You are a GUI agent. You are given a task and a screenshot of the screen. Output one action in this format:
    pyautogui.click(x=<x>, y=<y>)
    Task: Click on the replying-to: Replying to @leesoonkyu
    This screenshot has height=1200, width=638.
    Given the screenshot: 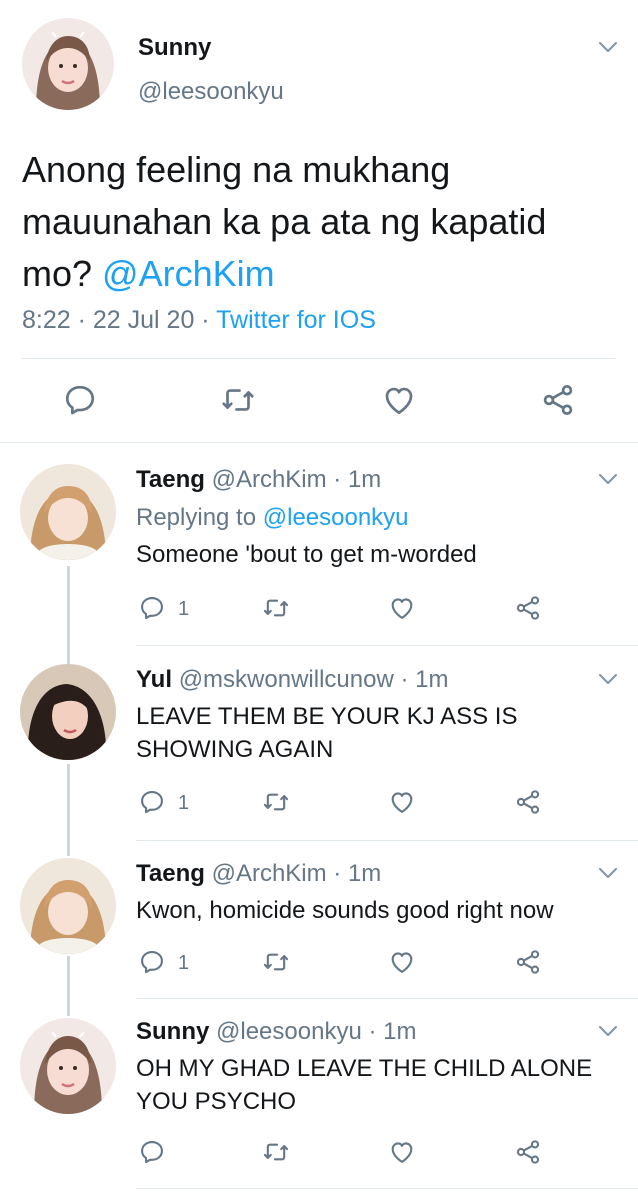 What is the action you would take?
    pyautogui.click(x=272, y=518)
    